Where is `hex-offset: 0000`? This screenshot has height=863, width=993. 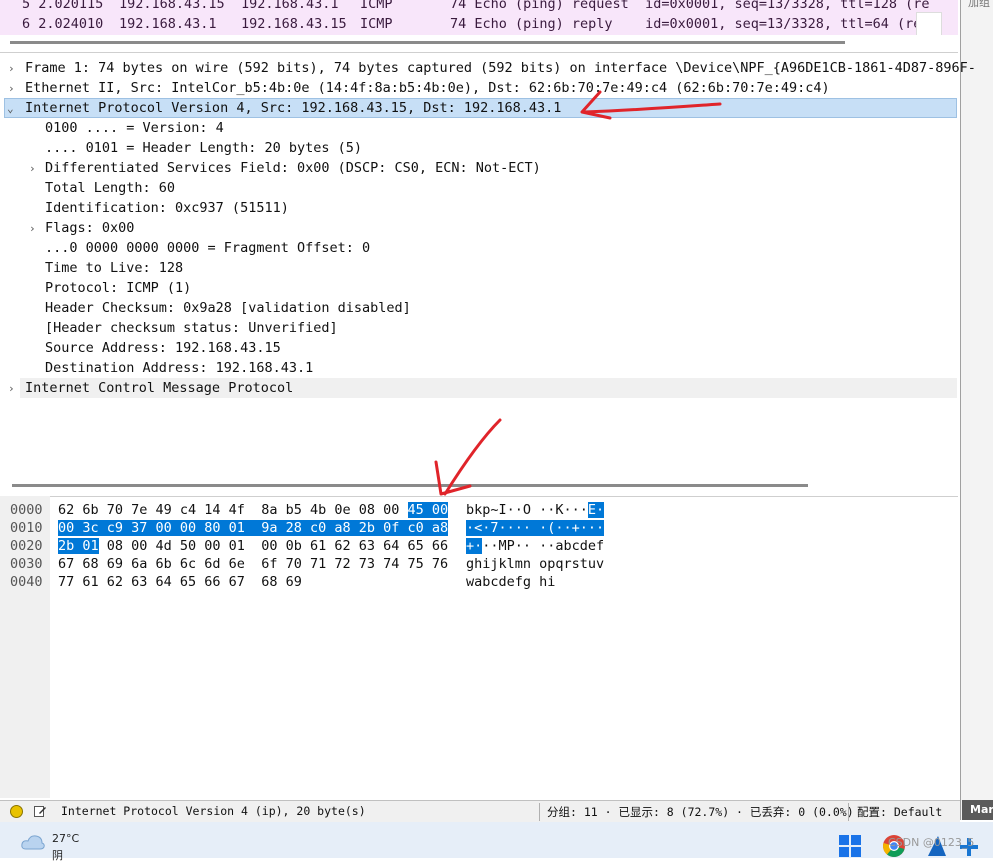
hex-offset: 0000 is located at coordinates (26, 510).